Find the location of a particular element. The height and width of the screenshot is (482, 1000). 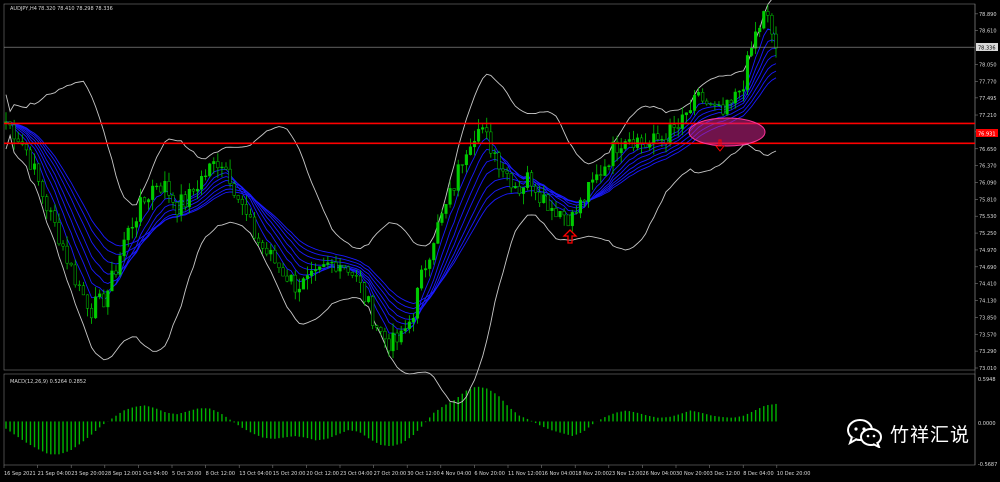

price-tick-label: 75.530 is located at coordinates (988, 217).